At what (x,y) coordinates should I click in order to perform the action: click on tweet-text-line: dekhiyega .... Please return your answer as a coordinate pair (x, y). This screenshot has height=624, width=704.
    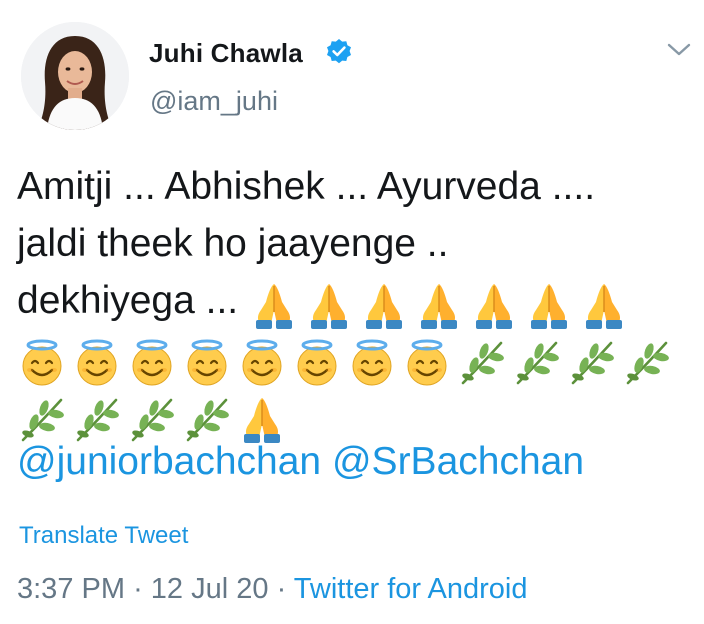
    Looking at the image, I should click on (357, 300).